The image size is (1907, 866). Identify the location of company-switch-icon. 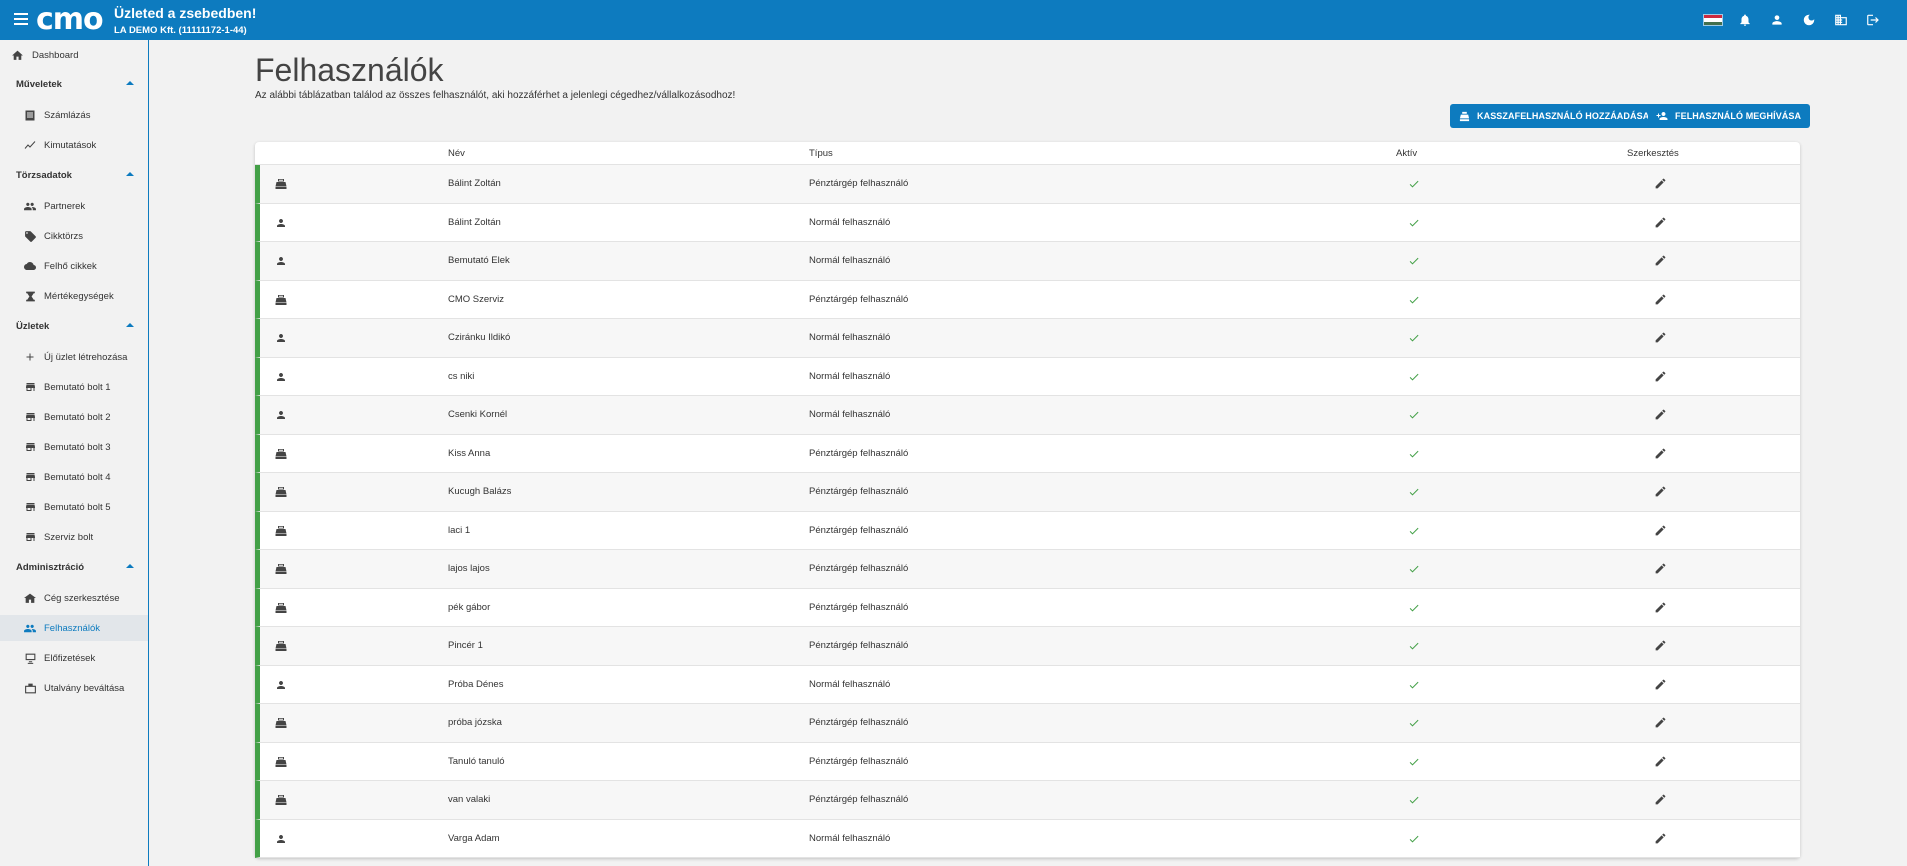
(1841, 20).